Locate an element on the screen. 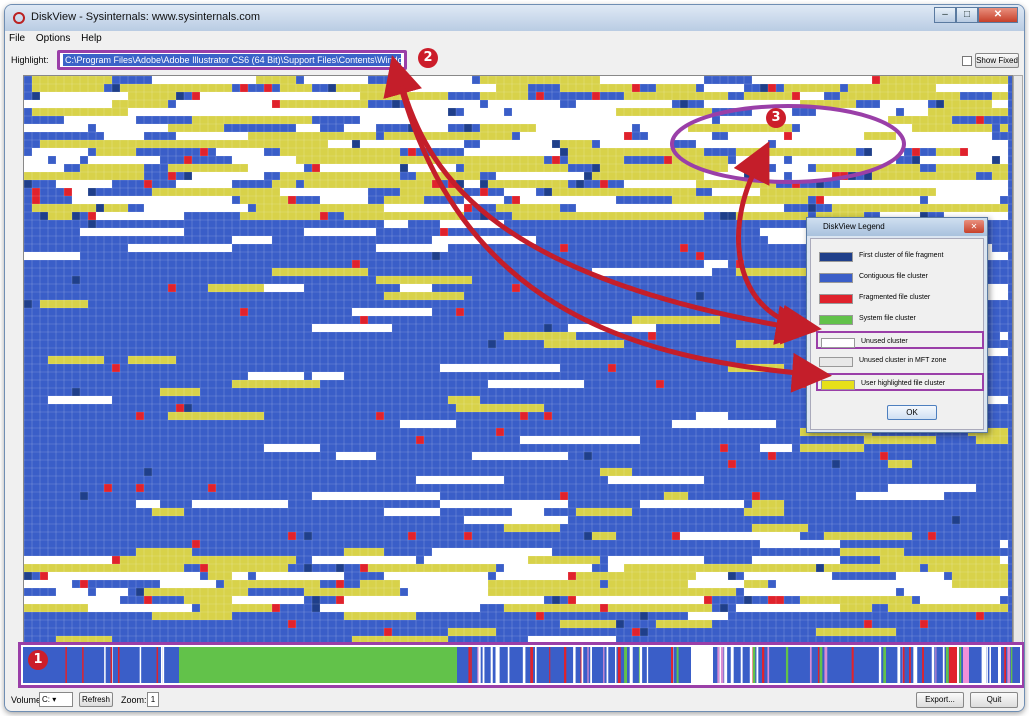  menu-help: Help is located at coordinates (91, 38).